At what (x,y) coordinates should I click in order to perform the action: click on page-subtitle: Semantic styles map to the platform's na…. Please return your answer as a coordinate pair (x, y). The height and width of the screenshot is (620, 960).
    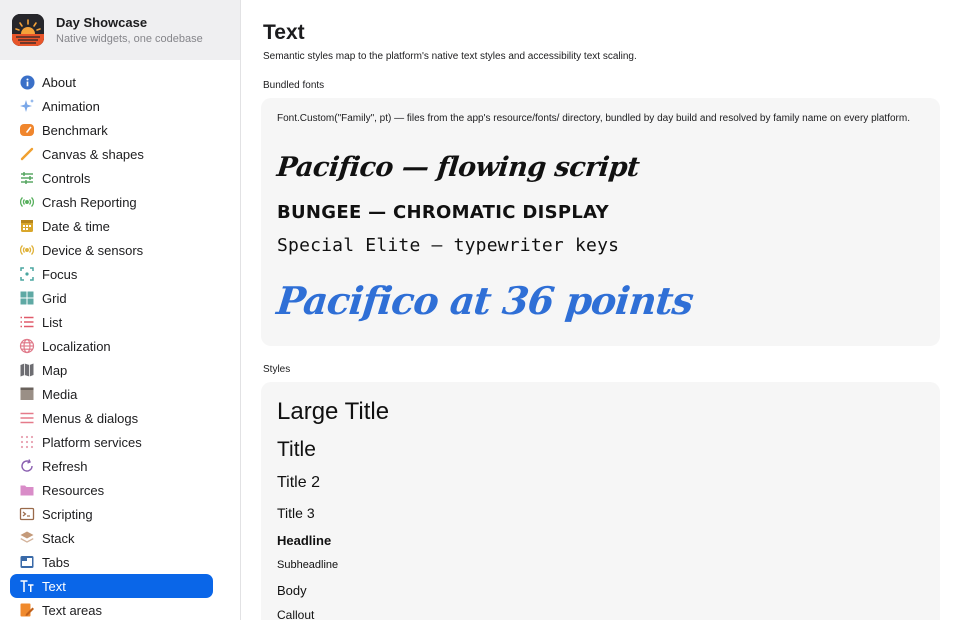
    Looking at the image, I should click on (450, 56).